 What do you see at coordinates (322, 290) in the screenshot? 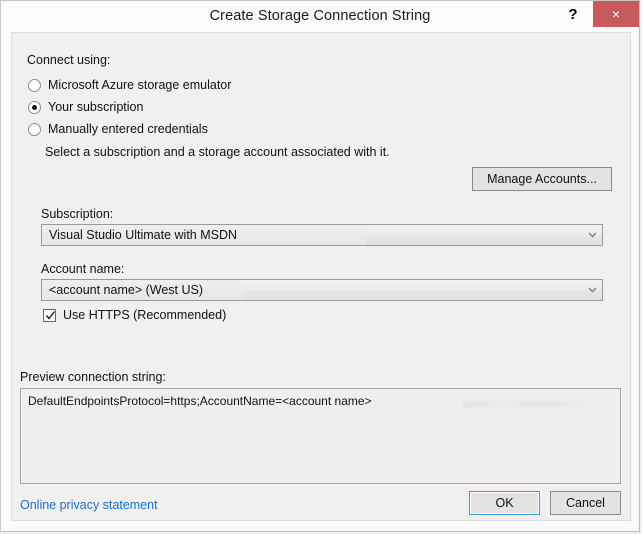
I see `account-name-dropdown: <account name> (West US)` at bounding box center [322, 290].